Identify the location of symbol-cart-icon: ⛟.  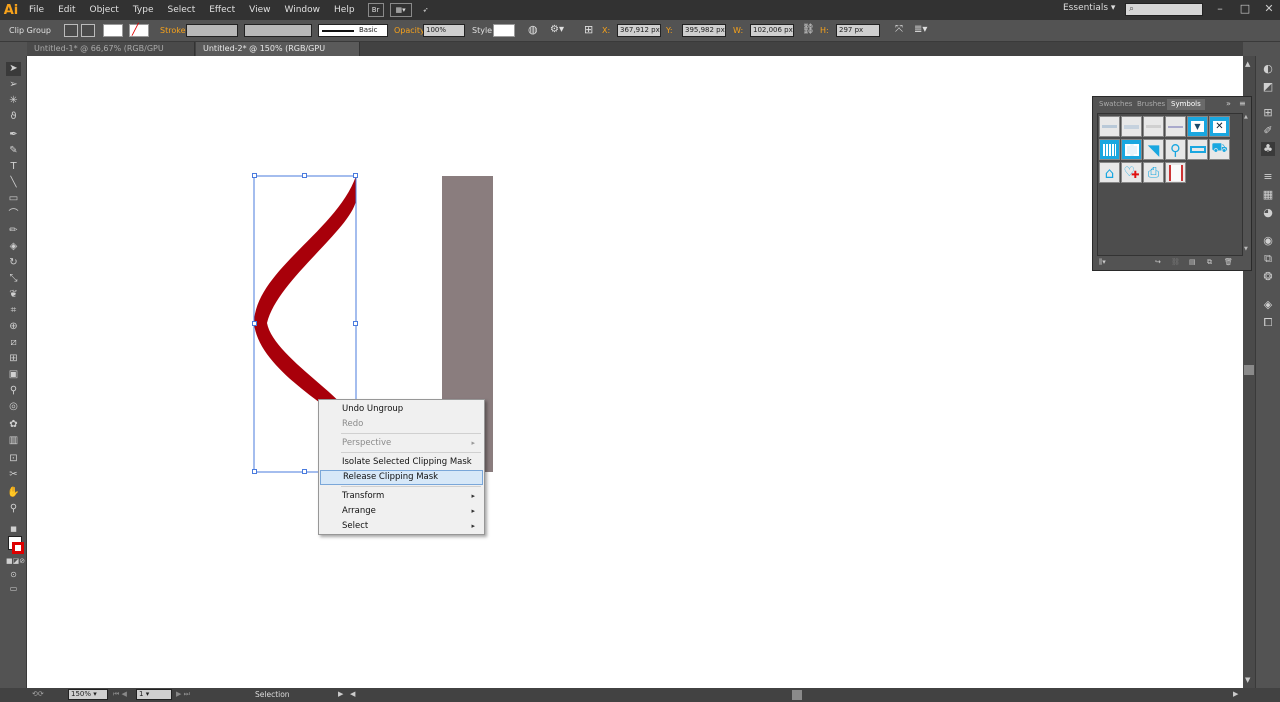
(1219, 149).